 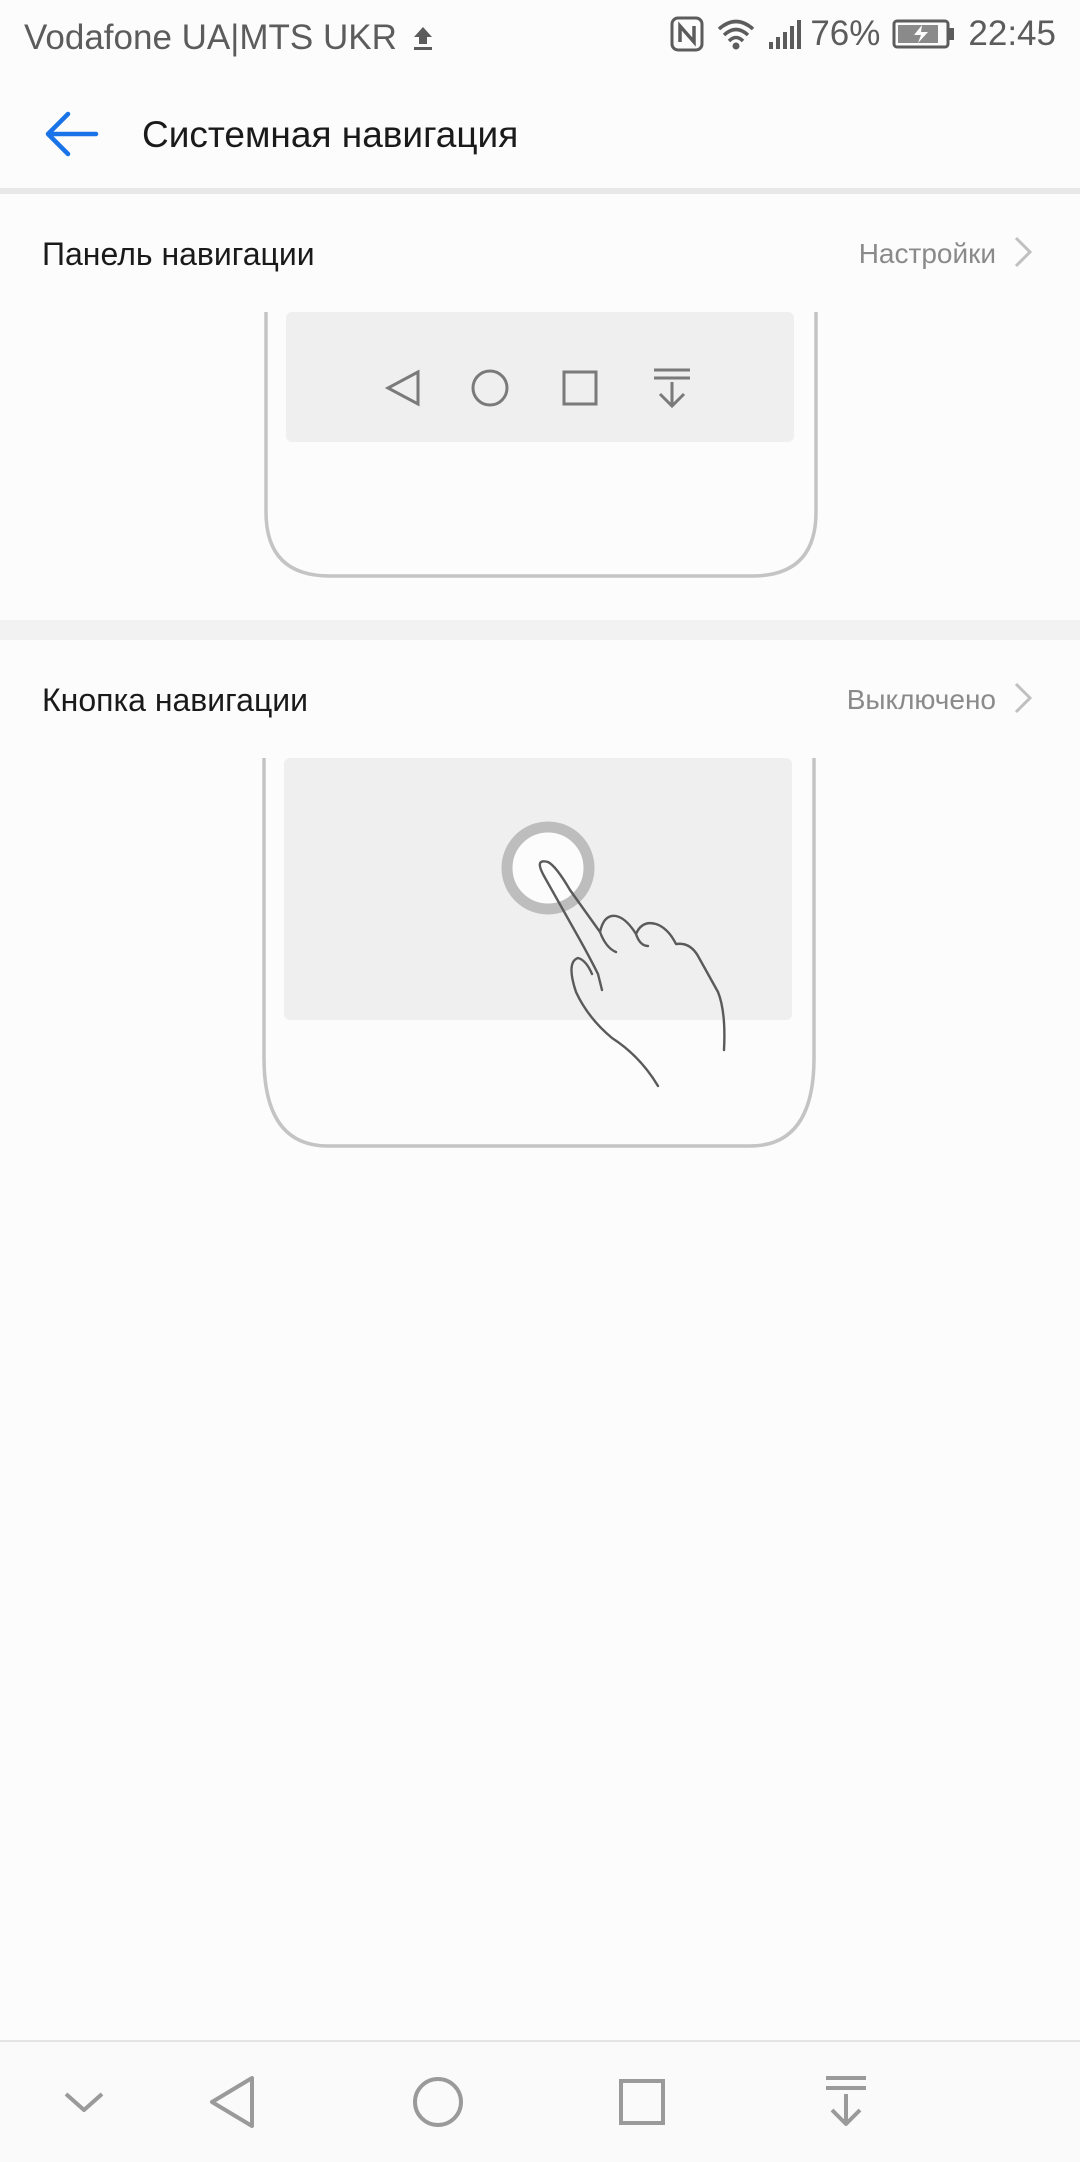 I want to click on battery-charging-icon, so click(x=923, y=34).